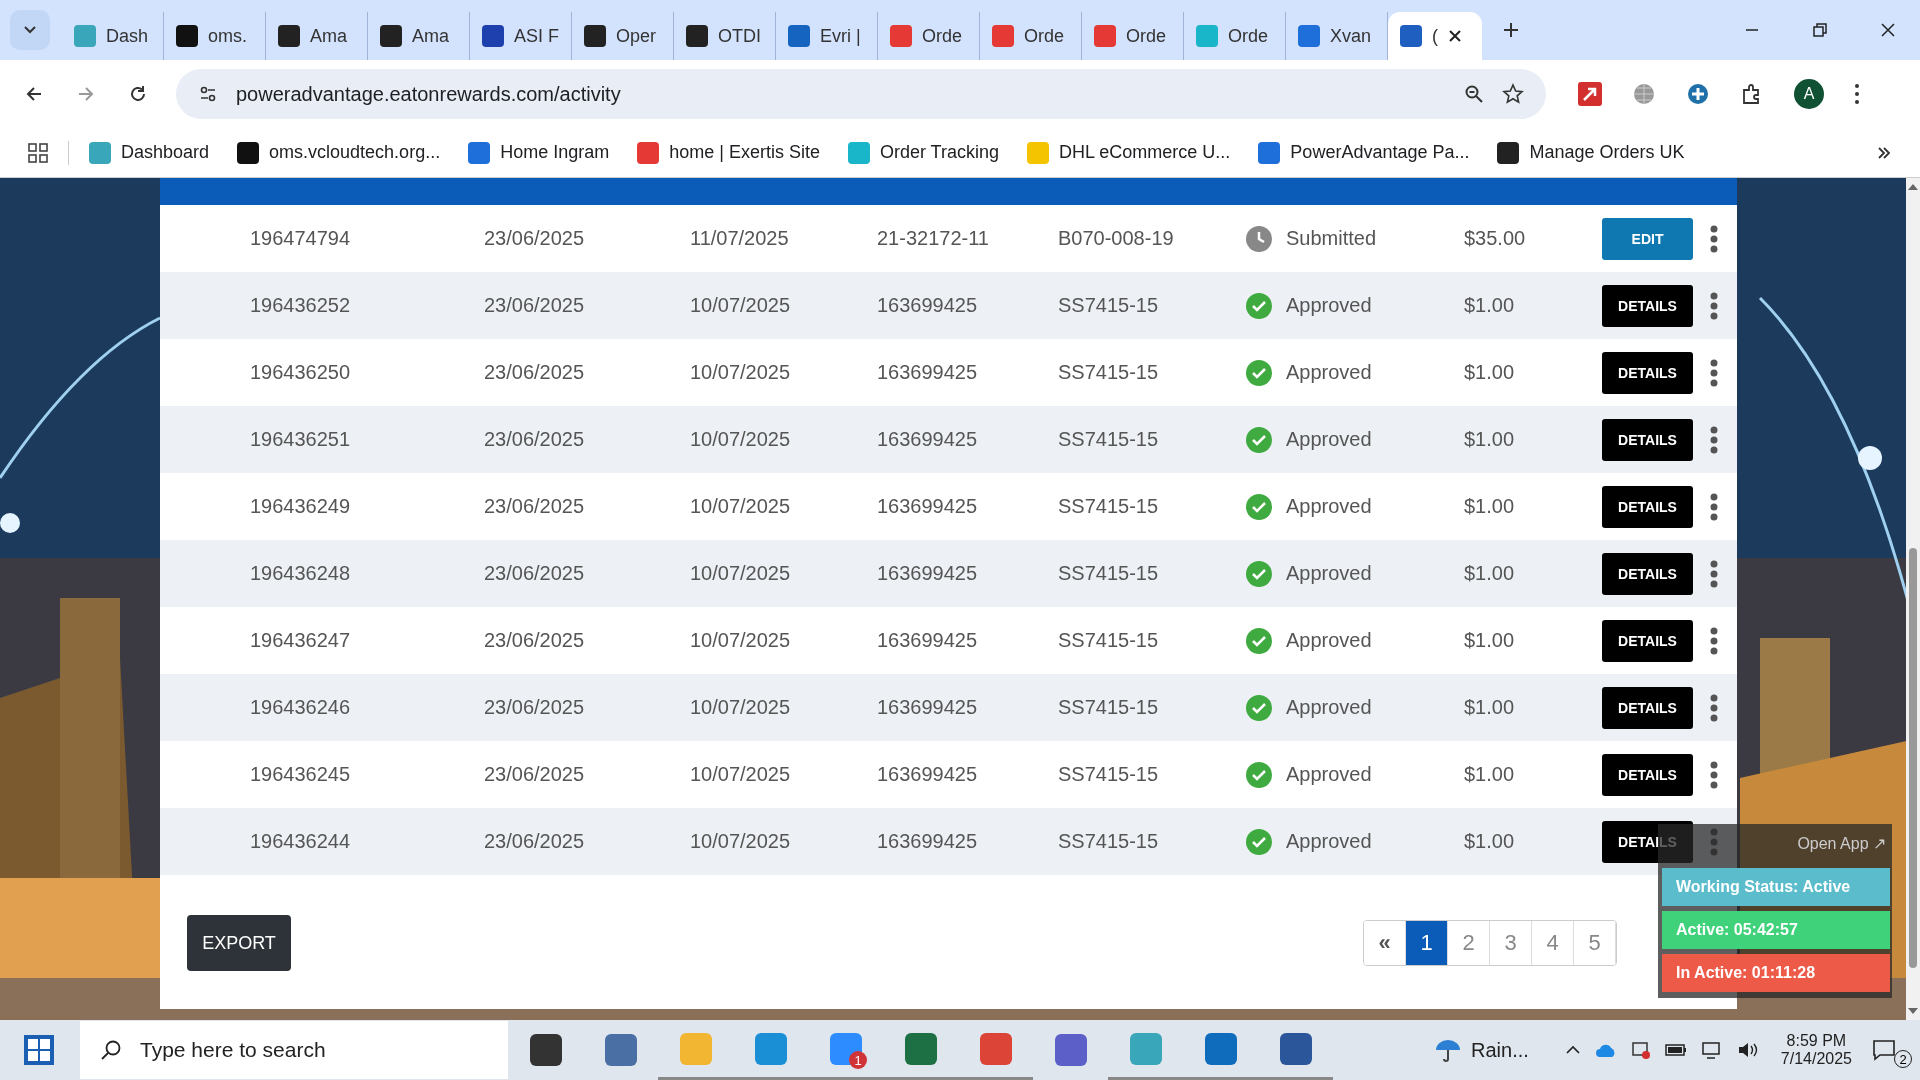  I want to click on arrow-extension-icon, so click(1590, 94).